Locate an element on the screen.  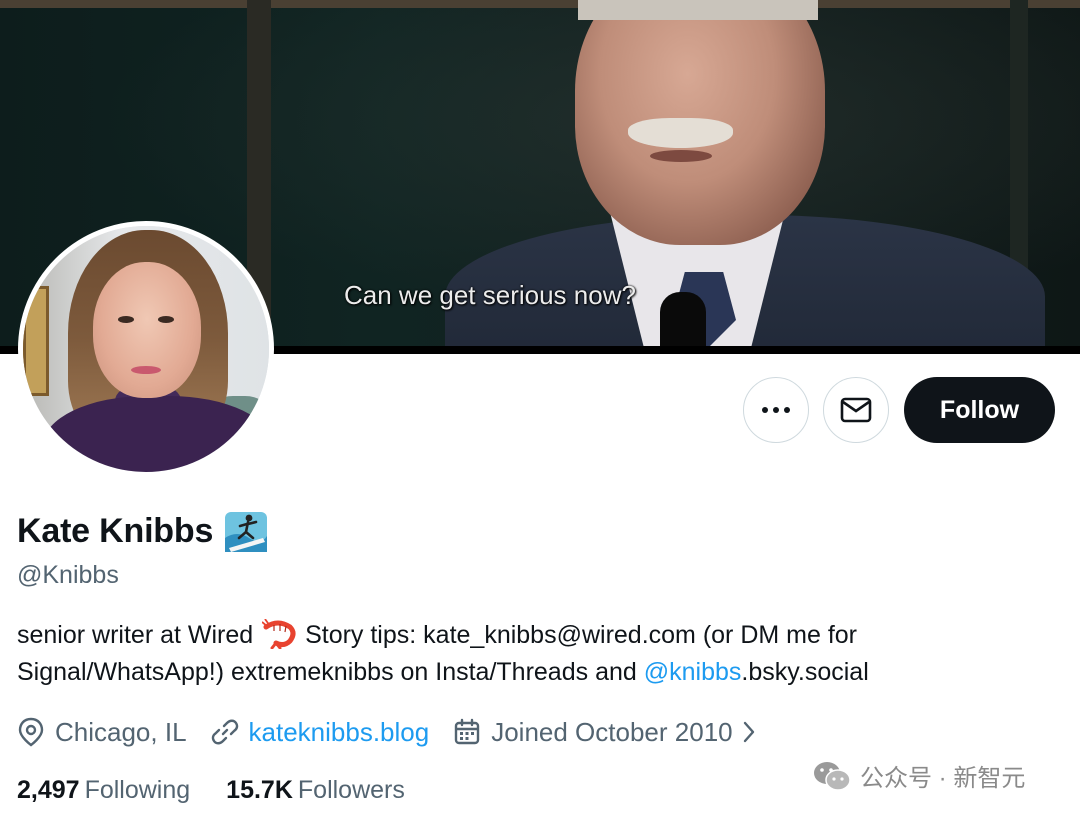
following-count: 2,497 is located at coordinates (48, 790).